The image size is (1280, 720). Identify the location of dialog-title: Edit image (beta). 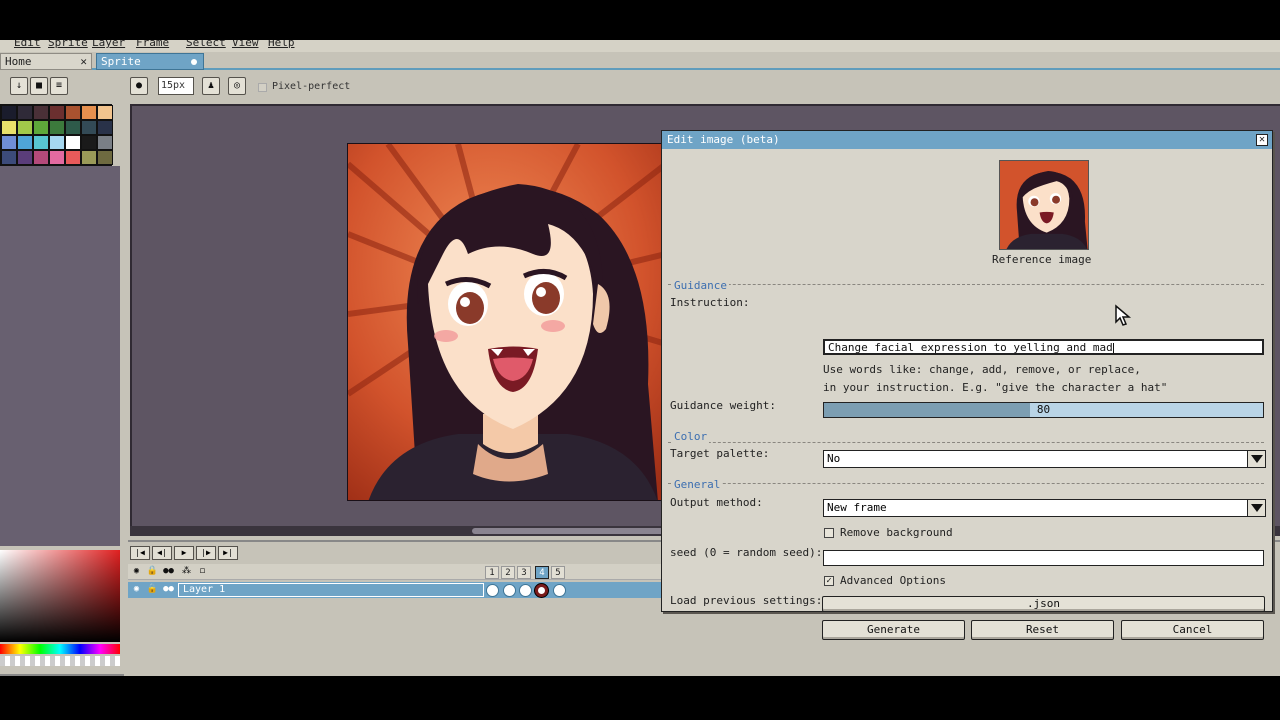
(967, 140).